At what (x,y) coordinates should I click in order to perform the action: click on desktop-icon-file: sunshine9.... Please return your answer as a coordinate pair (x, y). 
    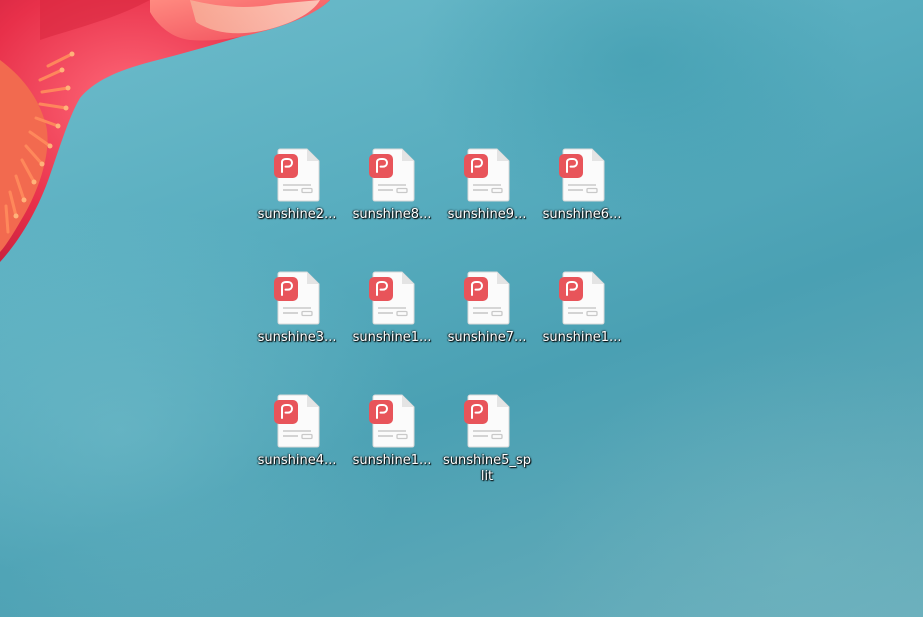
    Looking at the image, I should click on (487, 185).